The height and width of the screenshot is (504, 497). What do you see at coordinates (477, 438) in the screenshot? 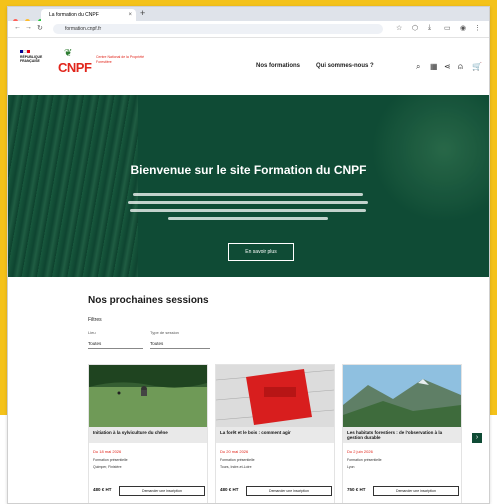
I see `carousel-next-button: ›` at bounding box center [477, 438].